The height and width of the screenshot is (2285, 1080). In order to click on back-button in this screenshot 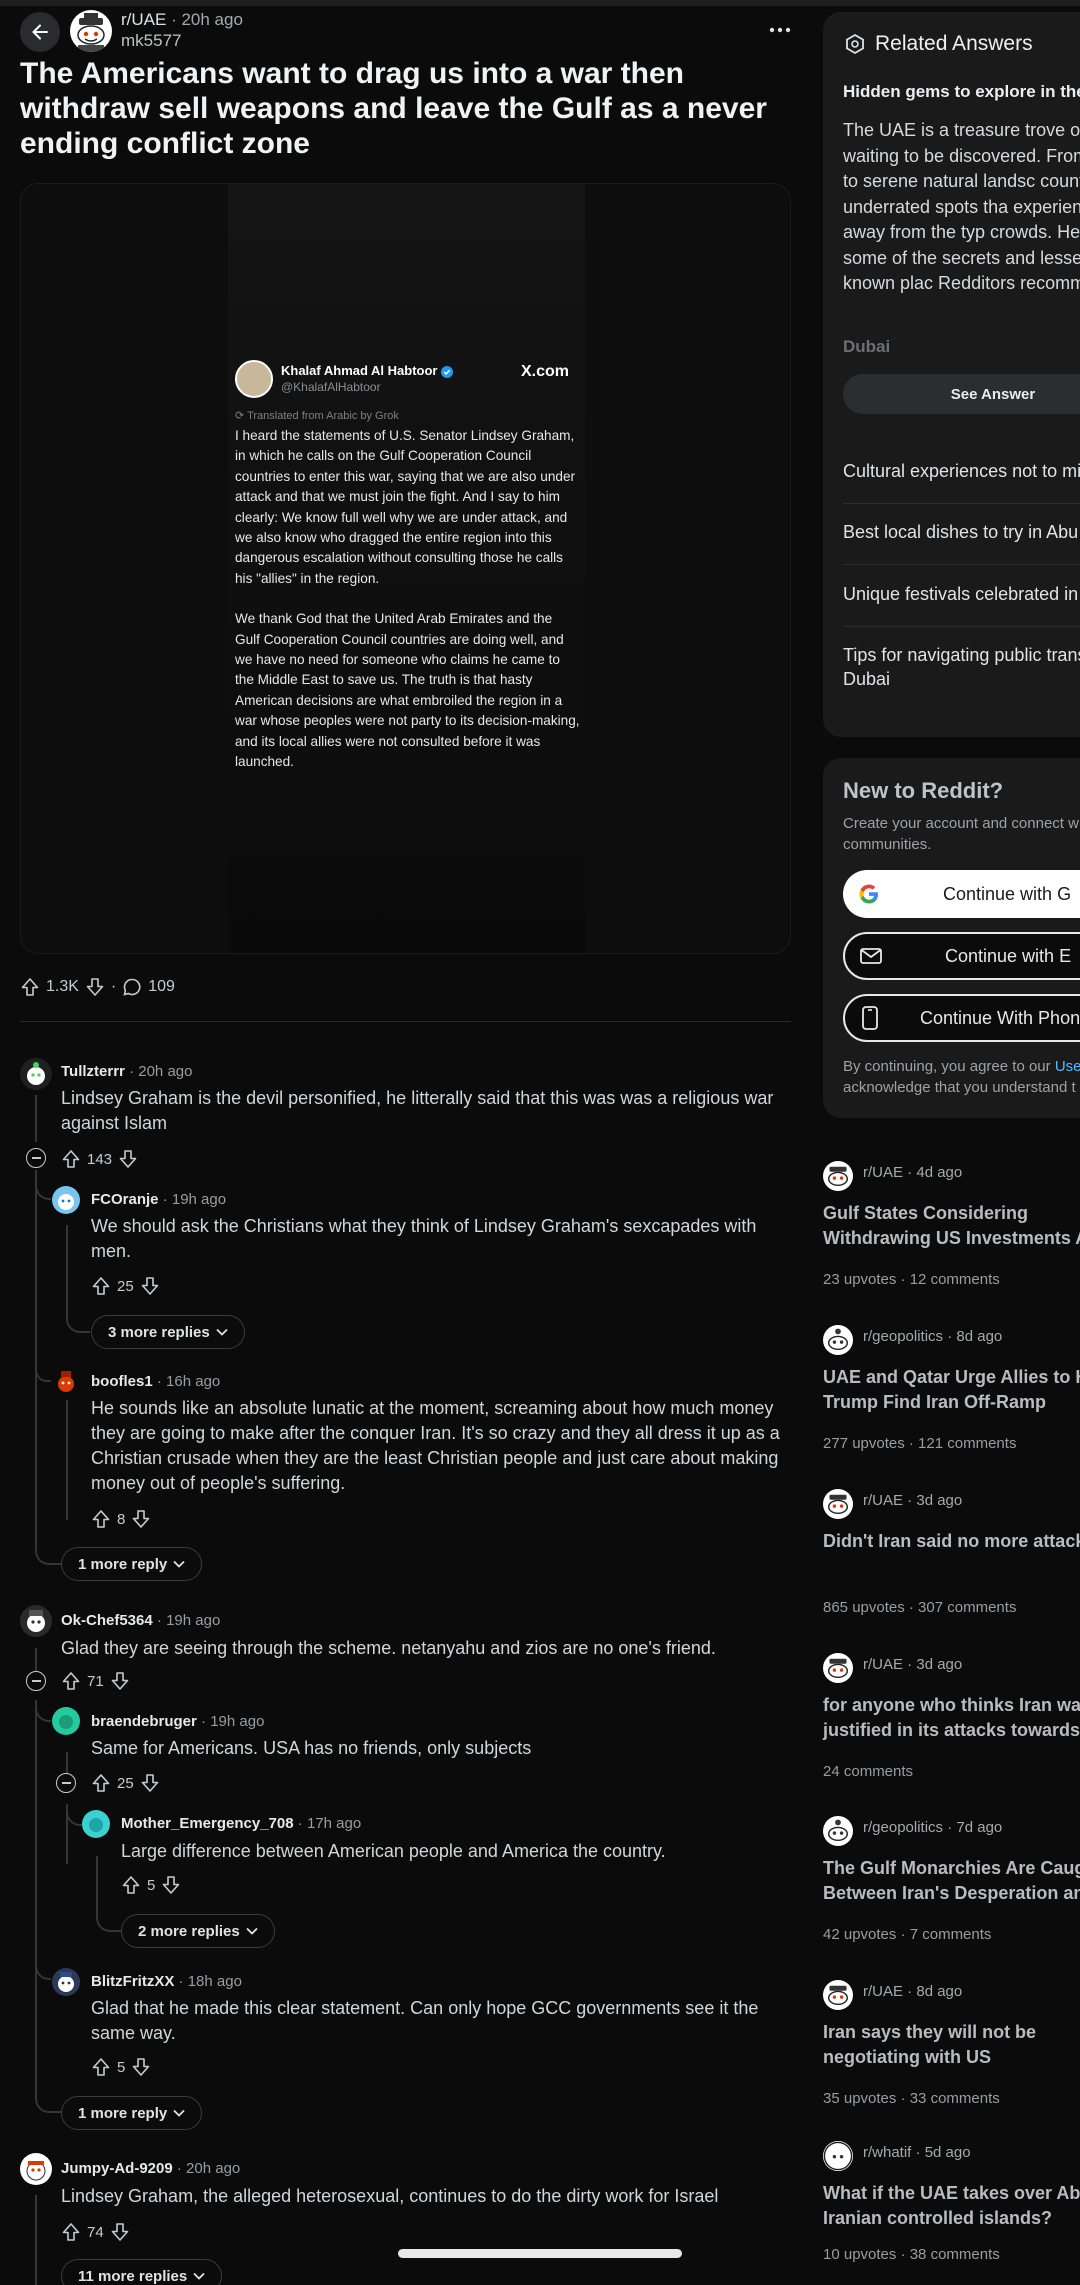, I will do `click(40, 32)`.